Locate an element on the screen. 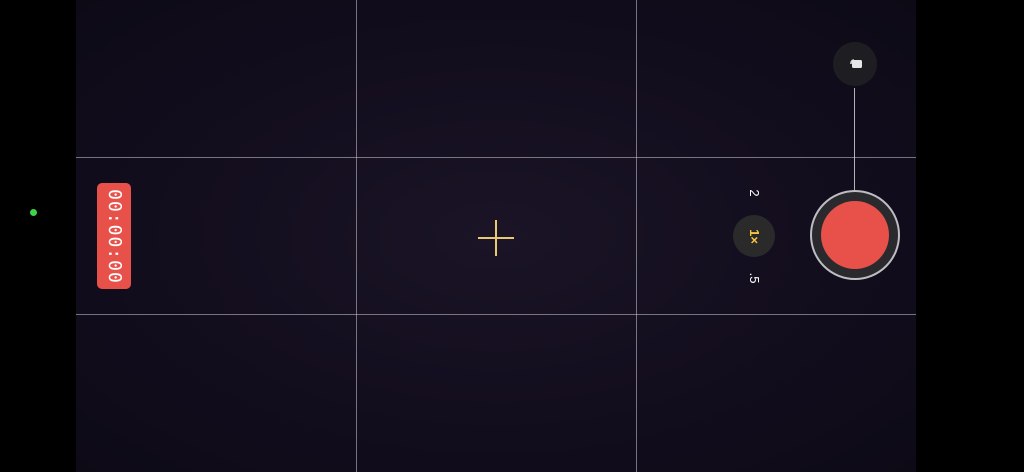 This screenshot has width=1024, height=472. zoom-selected-label: 1× is located at coordinates (754, 236).